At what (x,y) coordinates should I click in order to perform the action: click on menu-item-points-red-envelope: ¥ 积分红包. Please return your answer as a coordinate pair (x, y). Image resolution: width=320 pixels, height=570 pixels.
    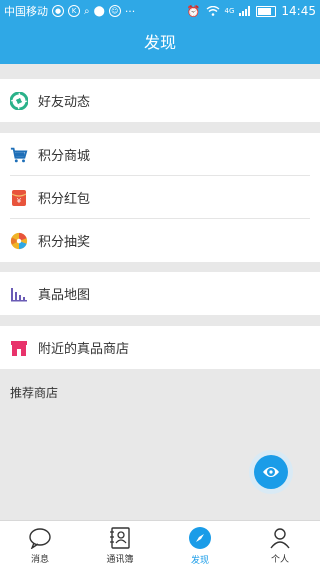
    Looking at the image, I should click on (160, 197).